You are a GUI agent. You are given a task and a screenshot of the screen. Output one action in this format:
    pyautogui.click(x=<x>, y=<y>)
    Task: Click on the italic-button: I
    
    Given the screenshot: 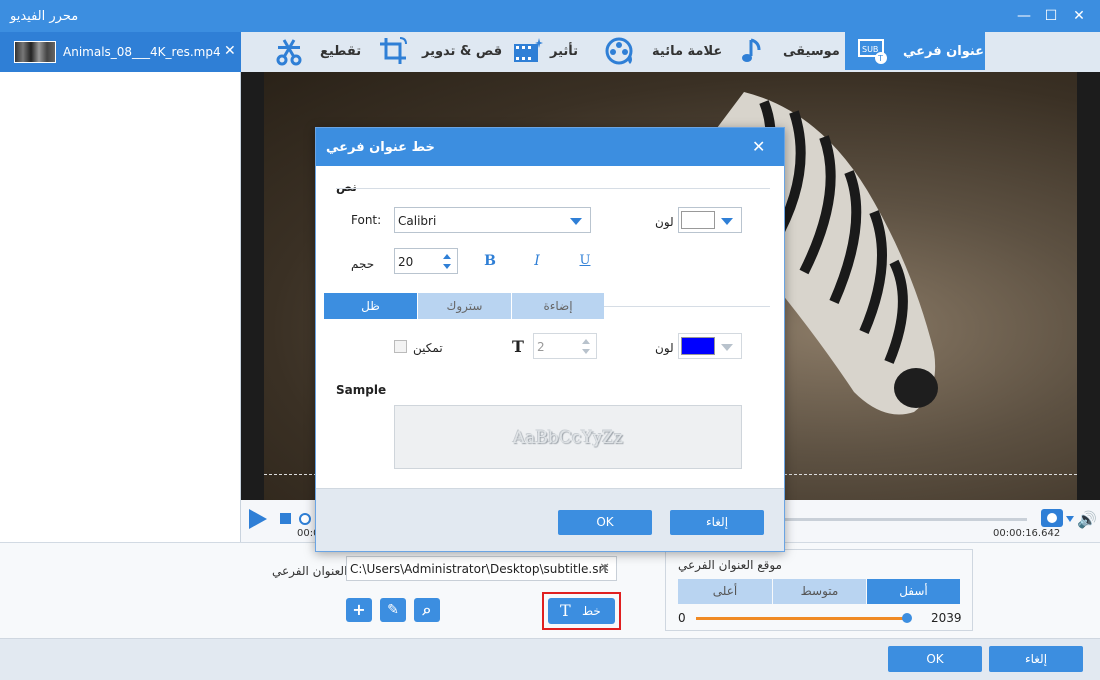 What is the action you would take?
    pyautogui.click(x=537, y=263)
    